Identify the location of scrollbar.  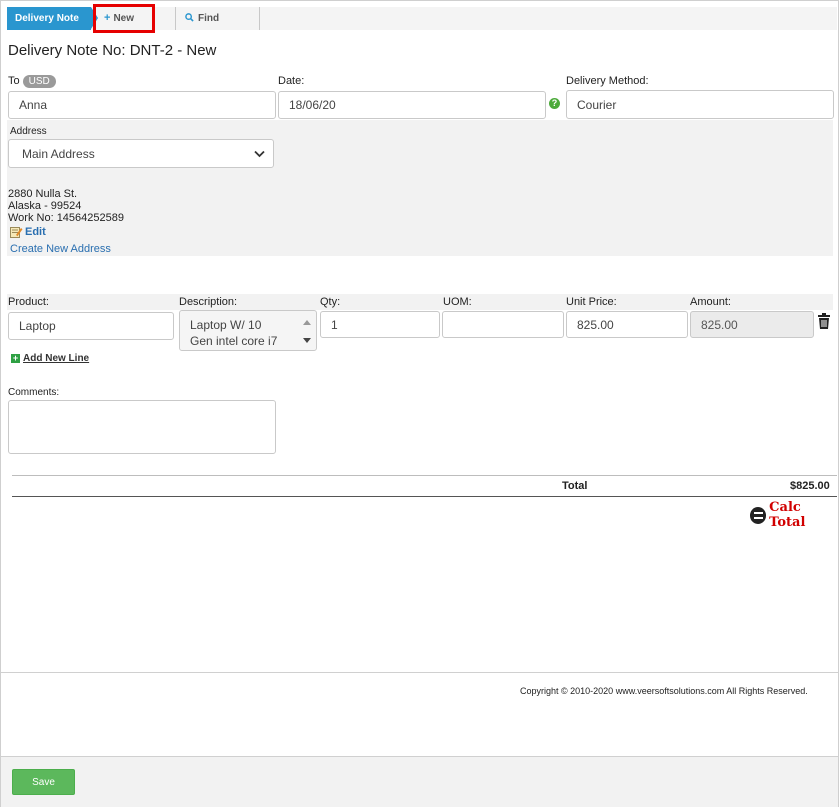
(307, 330).